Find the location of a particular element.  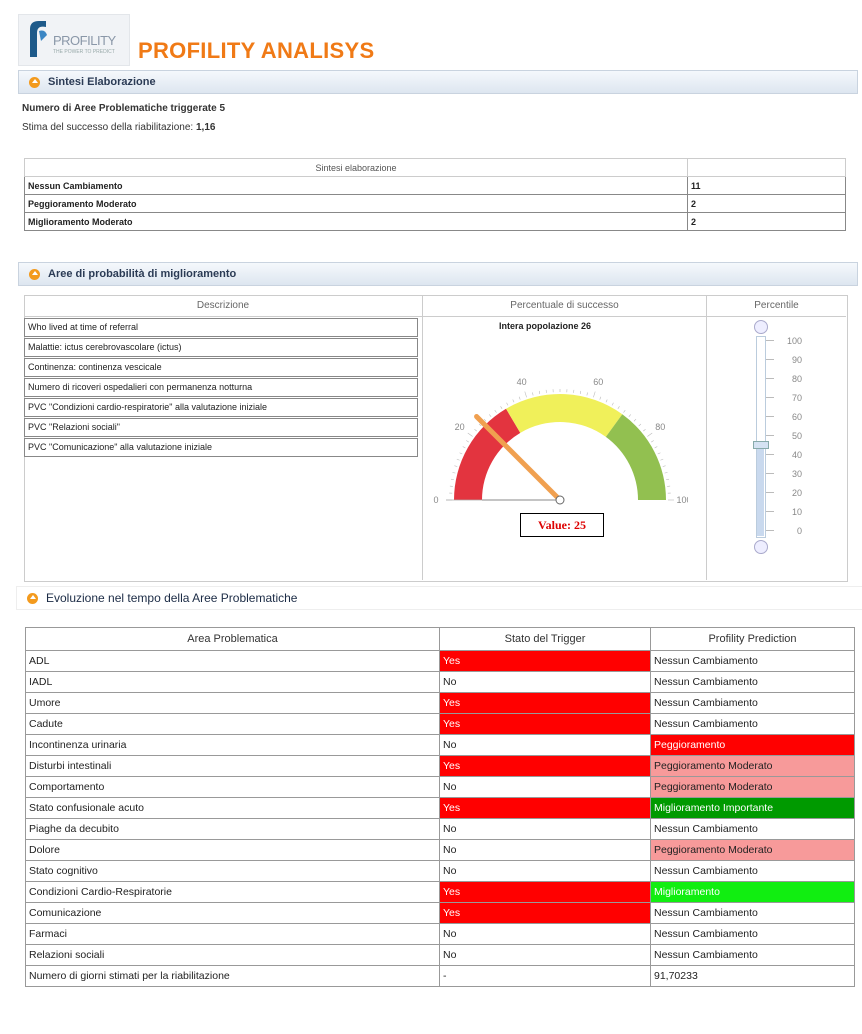

col-trigger: Stato del Trigger is located at coordinates (545, 639).